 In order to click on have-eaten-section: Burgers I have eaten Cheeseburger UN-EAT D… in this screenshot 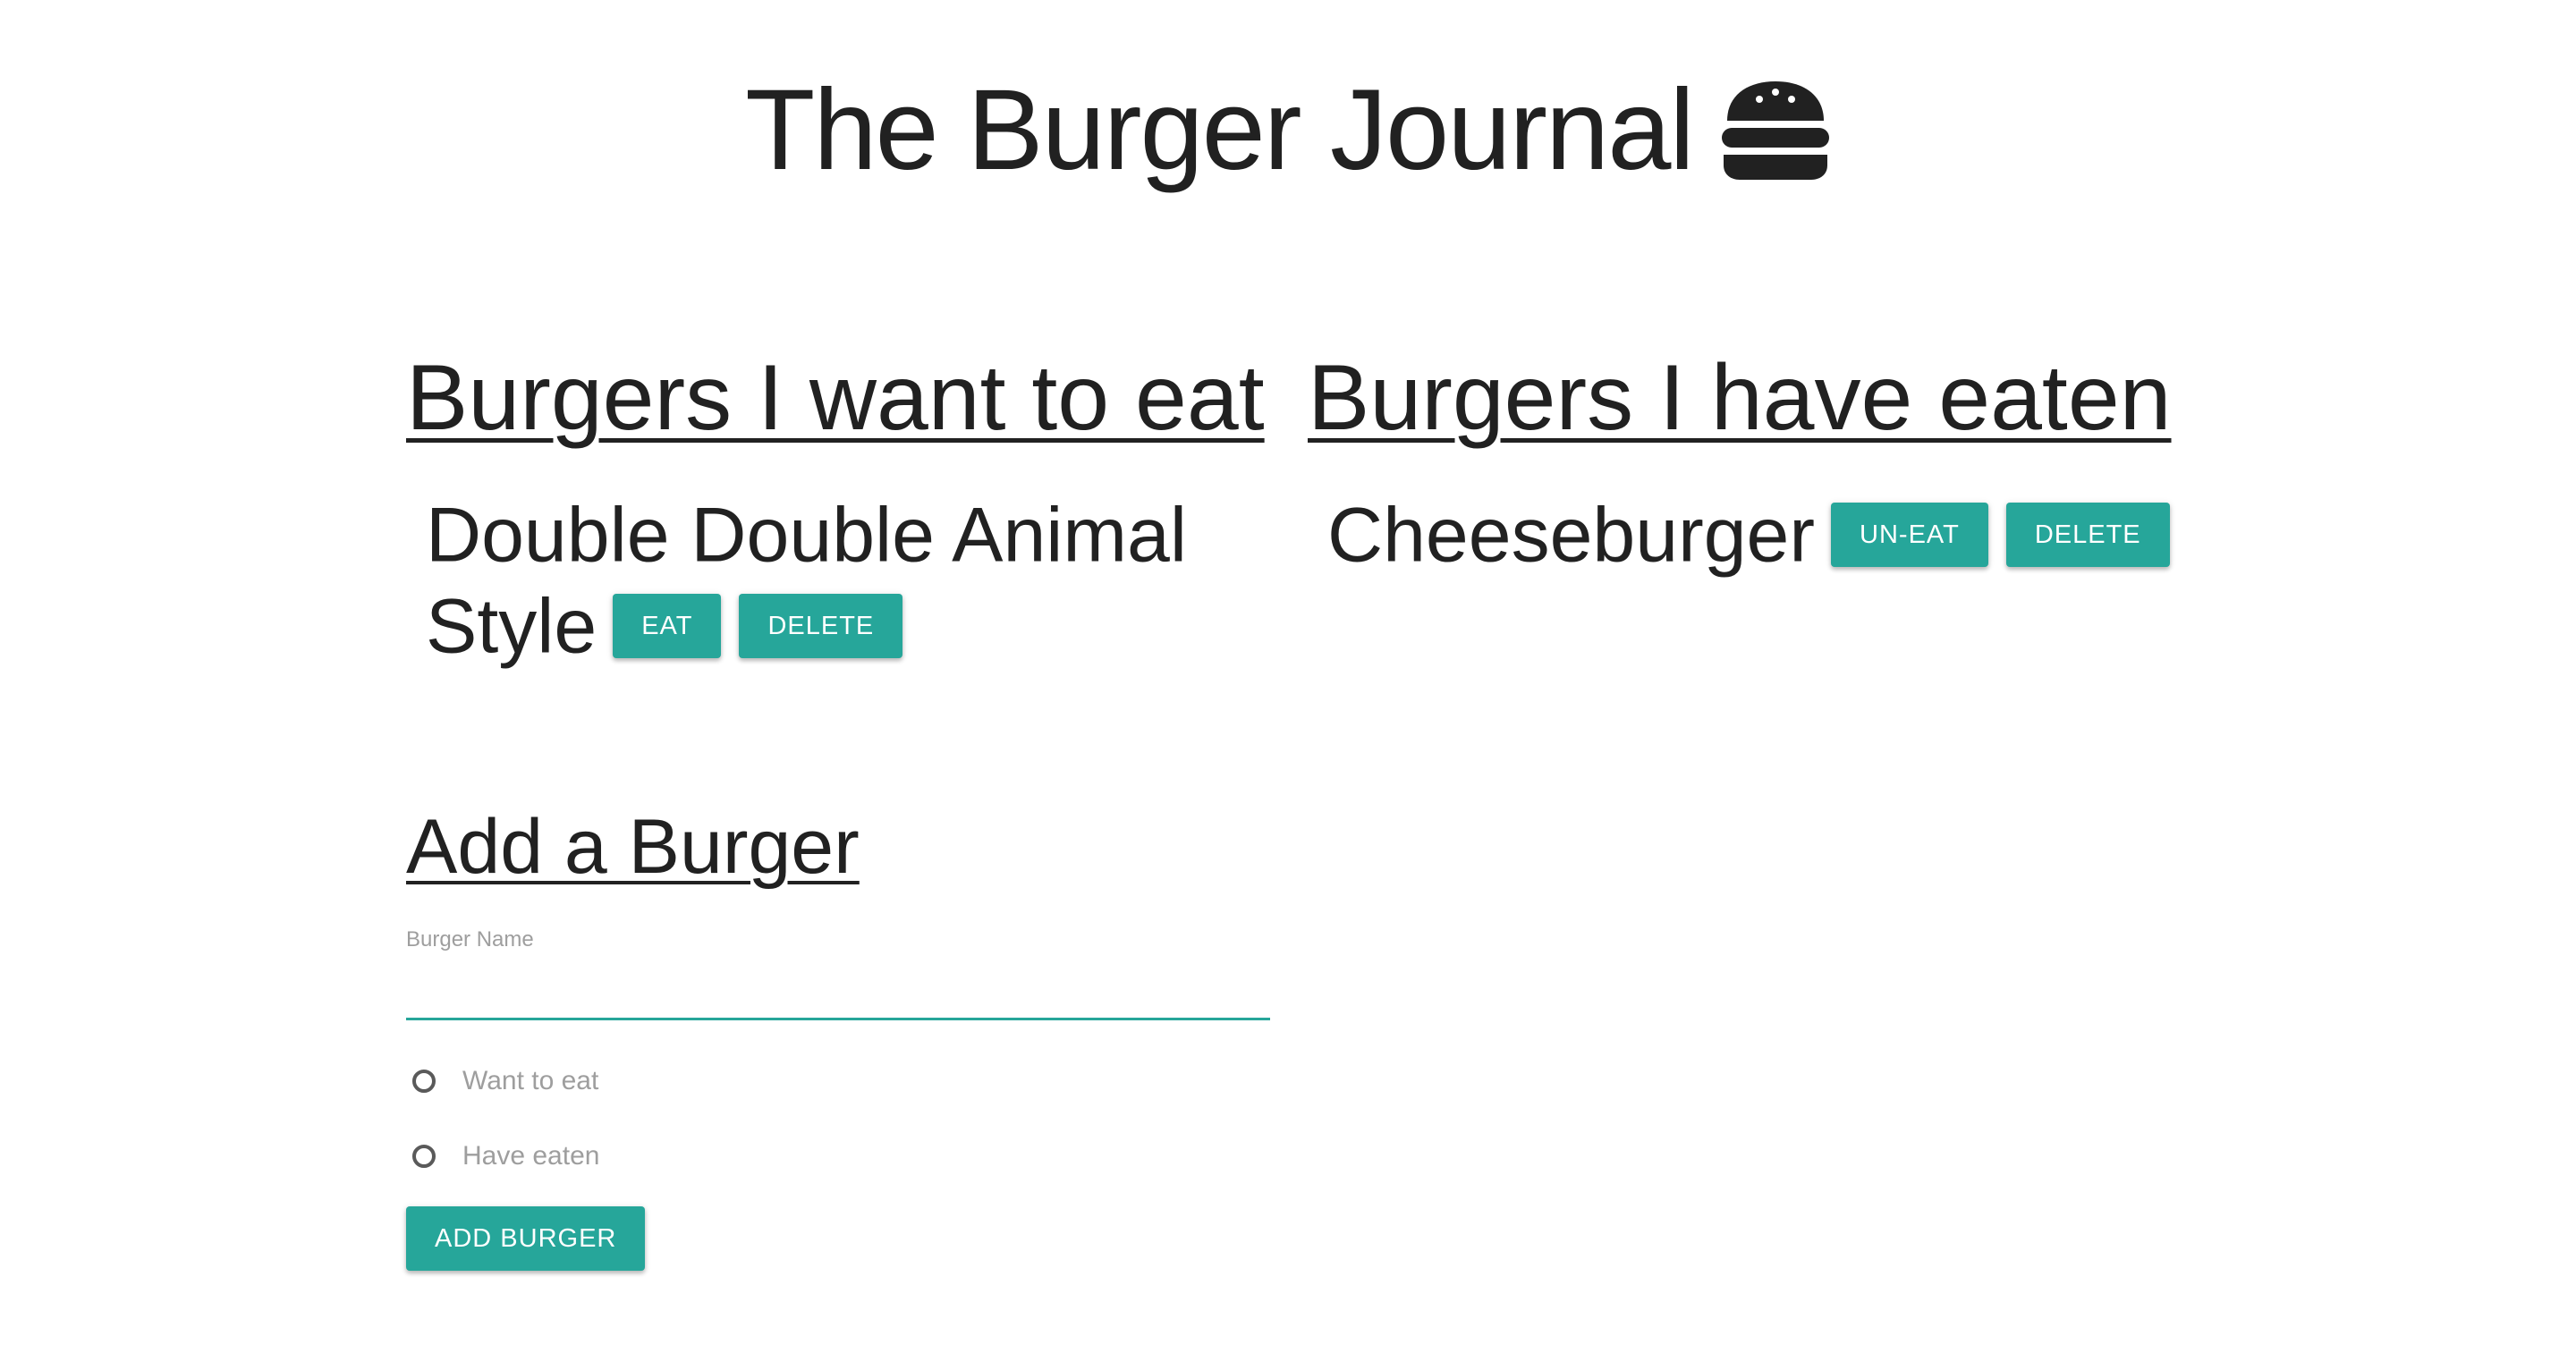, I will do `click(1755, 461)`.